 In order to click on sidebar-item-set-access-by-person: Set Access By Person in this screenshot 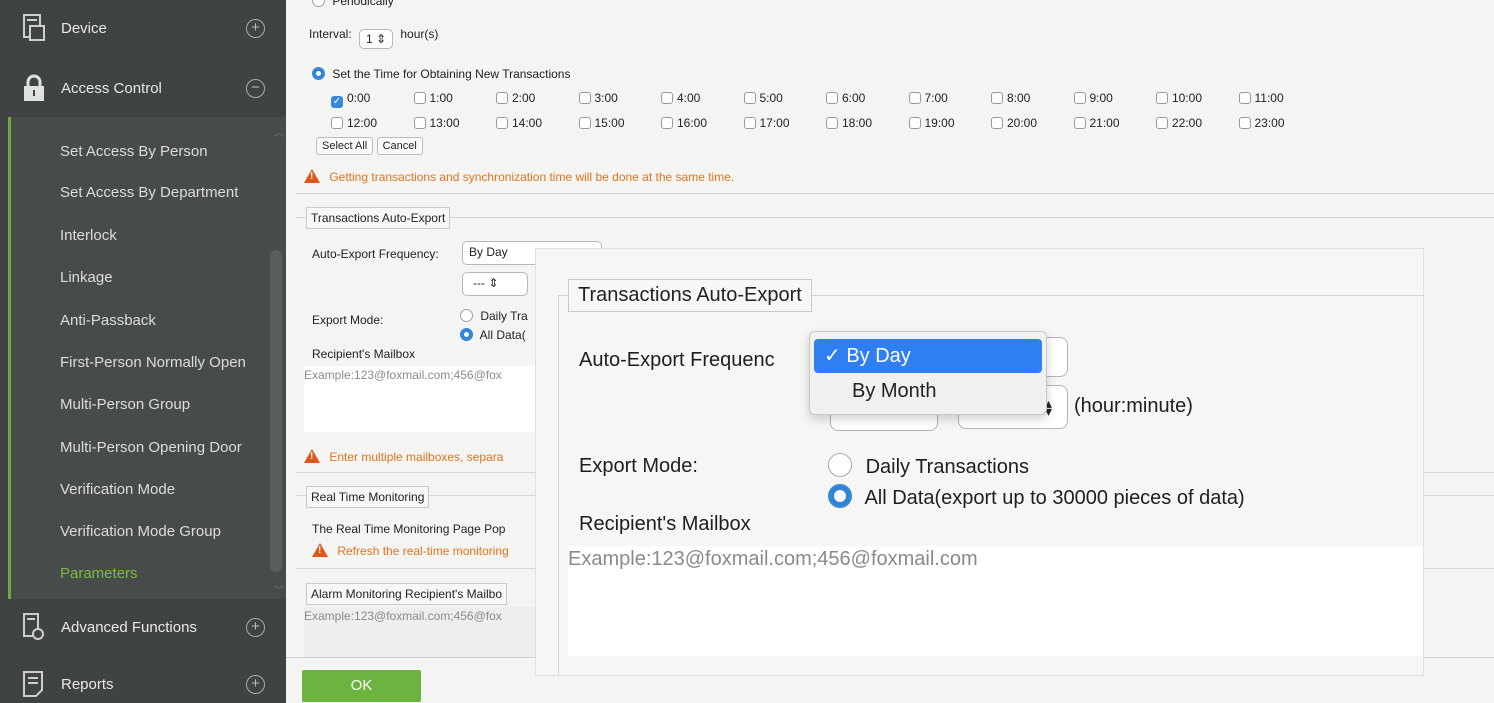, I will do `click(134, 151)`.